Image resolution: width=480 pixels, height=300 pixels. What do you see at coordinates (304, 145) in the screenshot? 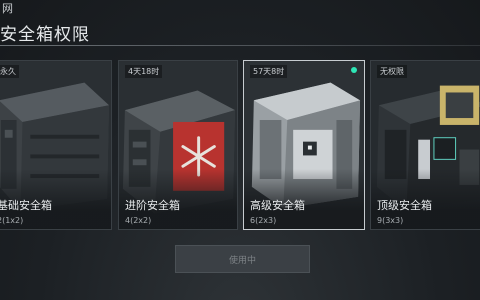
I see `safebox-card-premium: 57天8时 高级安全箱 6(2x3)` at bounding box center [304, 145].